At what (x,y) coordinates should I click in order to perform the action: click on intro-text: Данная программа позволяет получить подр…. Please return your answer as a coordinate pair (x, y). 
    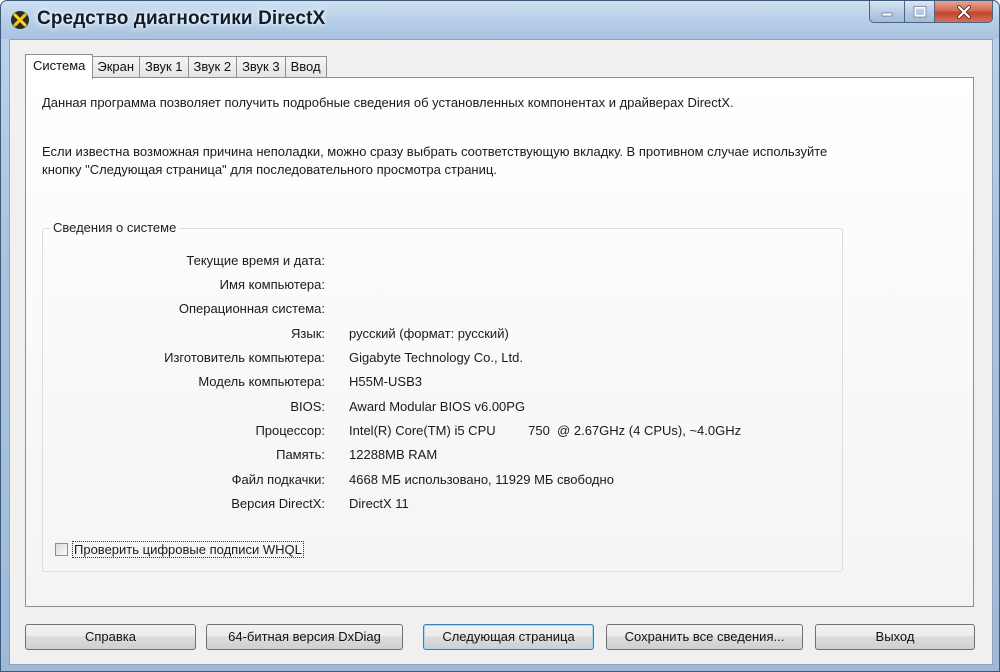
    Looking at the image, I should click on (388, 102).